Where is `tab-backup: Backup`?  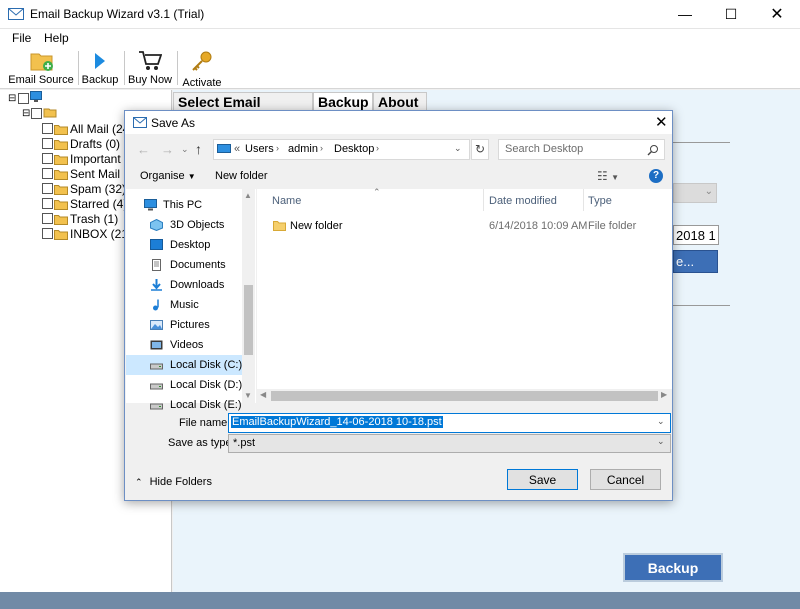 tab-backup: Backup is located at coordinates (343, 101).